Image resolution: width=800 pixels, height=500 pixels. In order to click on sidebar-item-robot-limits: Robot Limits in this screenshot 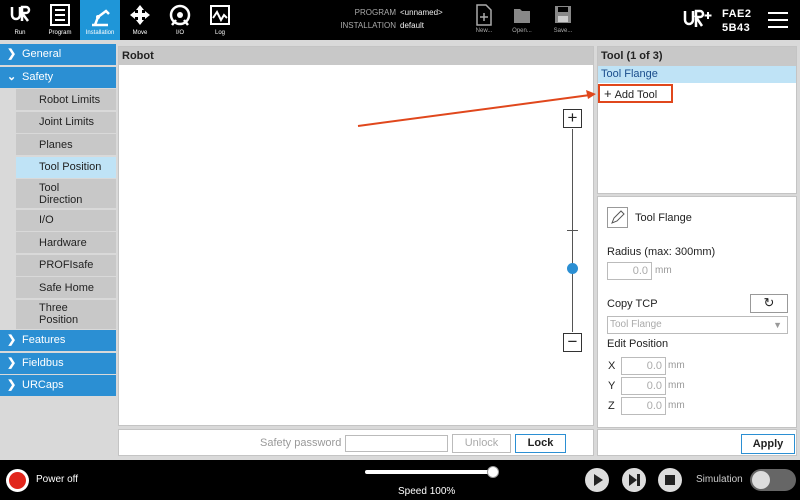, I will do `click(66, 99)`.